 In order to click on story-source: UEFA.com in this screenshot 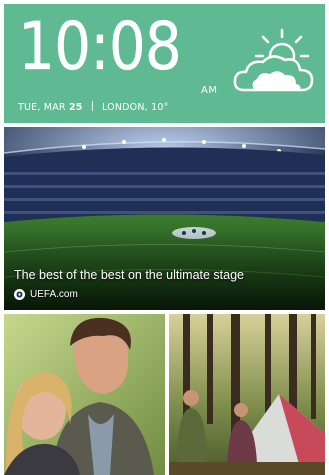, I will do `click(46, 294)`.